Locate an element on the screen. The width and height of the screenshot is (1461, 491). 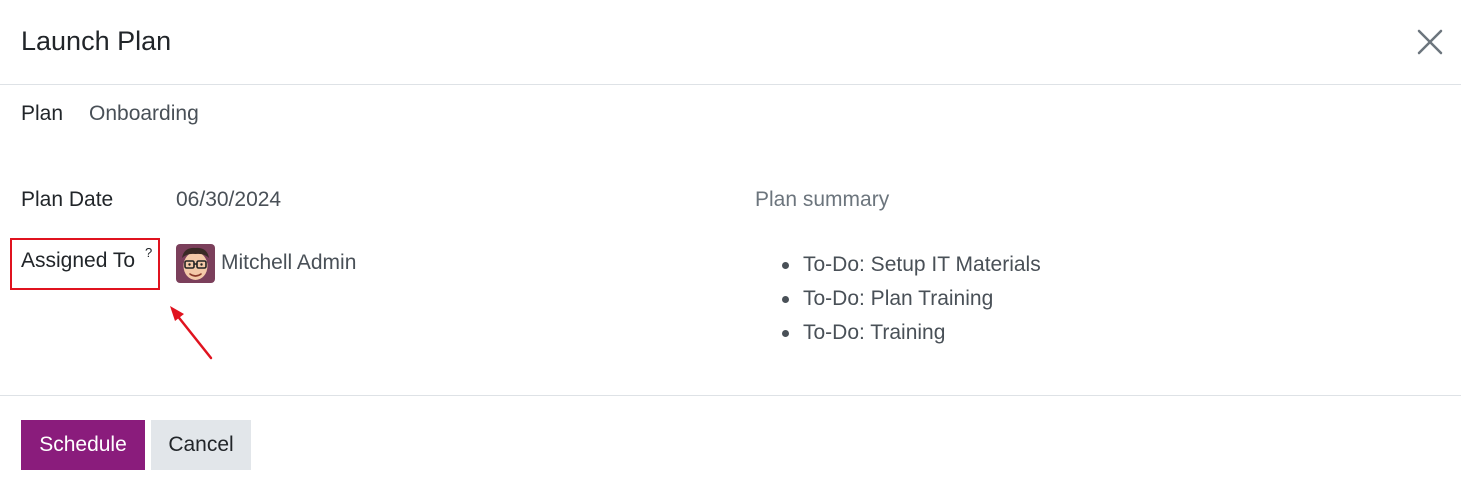
close-icon is located at coordinates (1430, 42).